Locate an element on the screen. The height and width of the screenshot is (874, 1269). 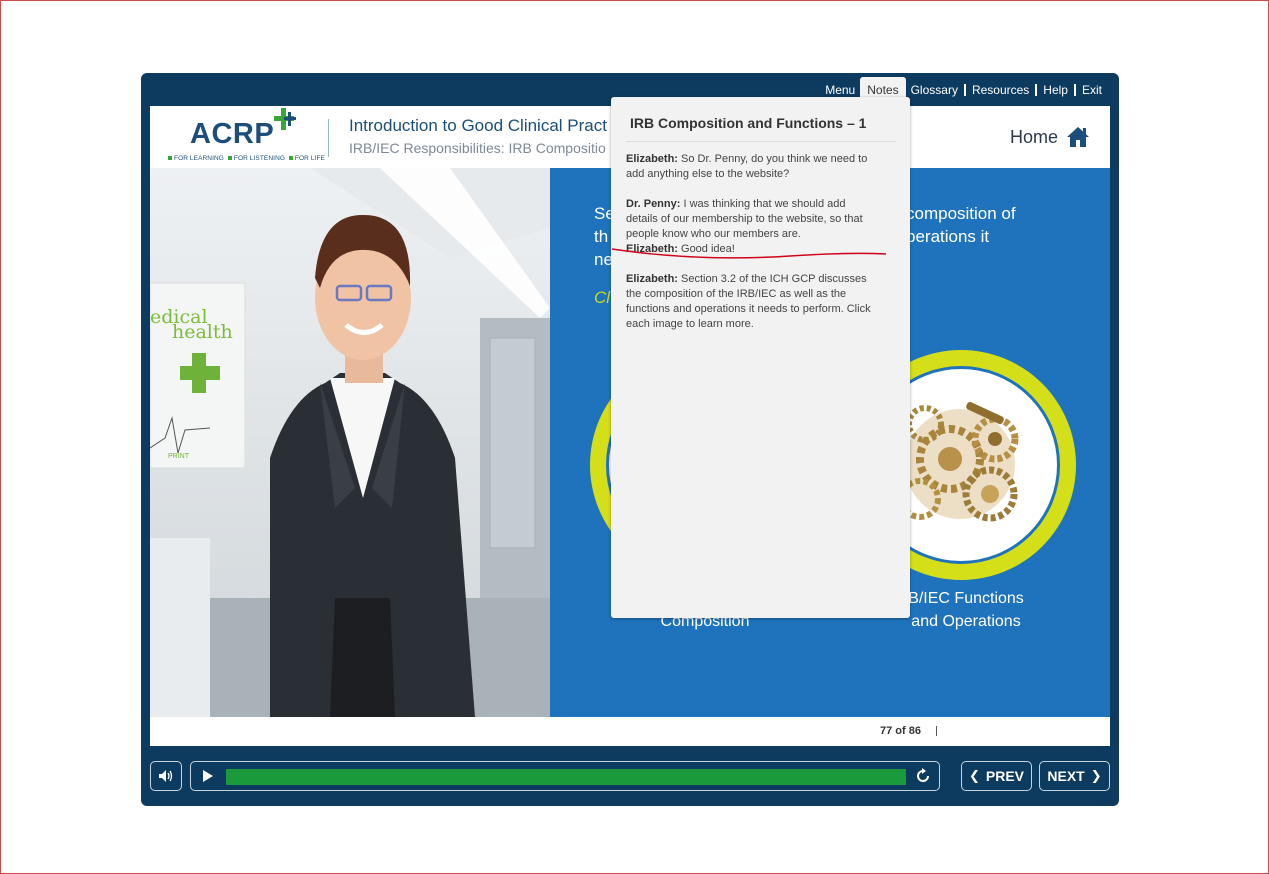
slide-footer: 77 of 86 is located at coordinates (630, 731).